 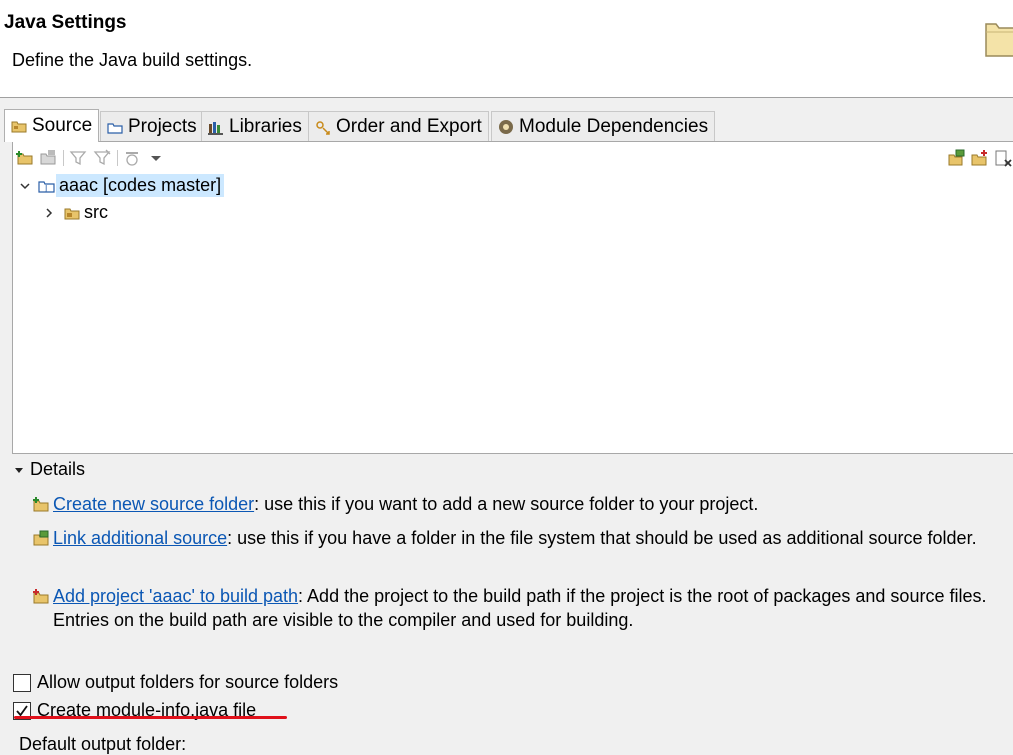 What do you see at coordinates (41, 504) in the screenshot?
I see `new-source-folder-icon` at bounding box center [41, 504].